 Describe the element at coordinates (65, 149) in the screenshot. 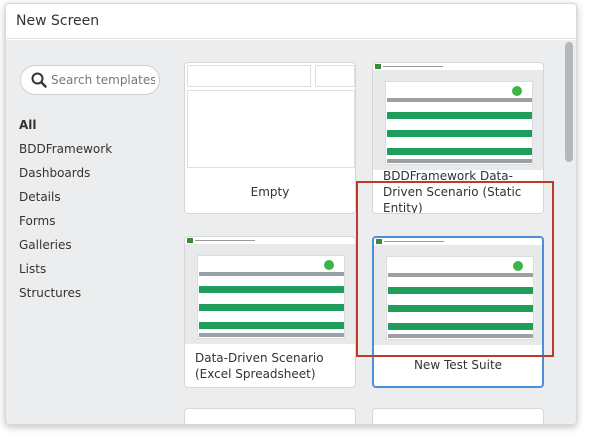

I see `category-bddframework: BDDFramework` at that location.